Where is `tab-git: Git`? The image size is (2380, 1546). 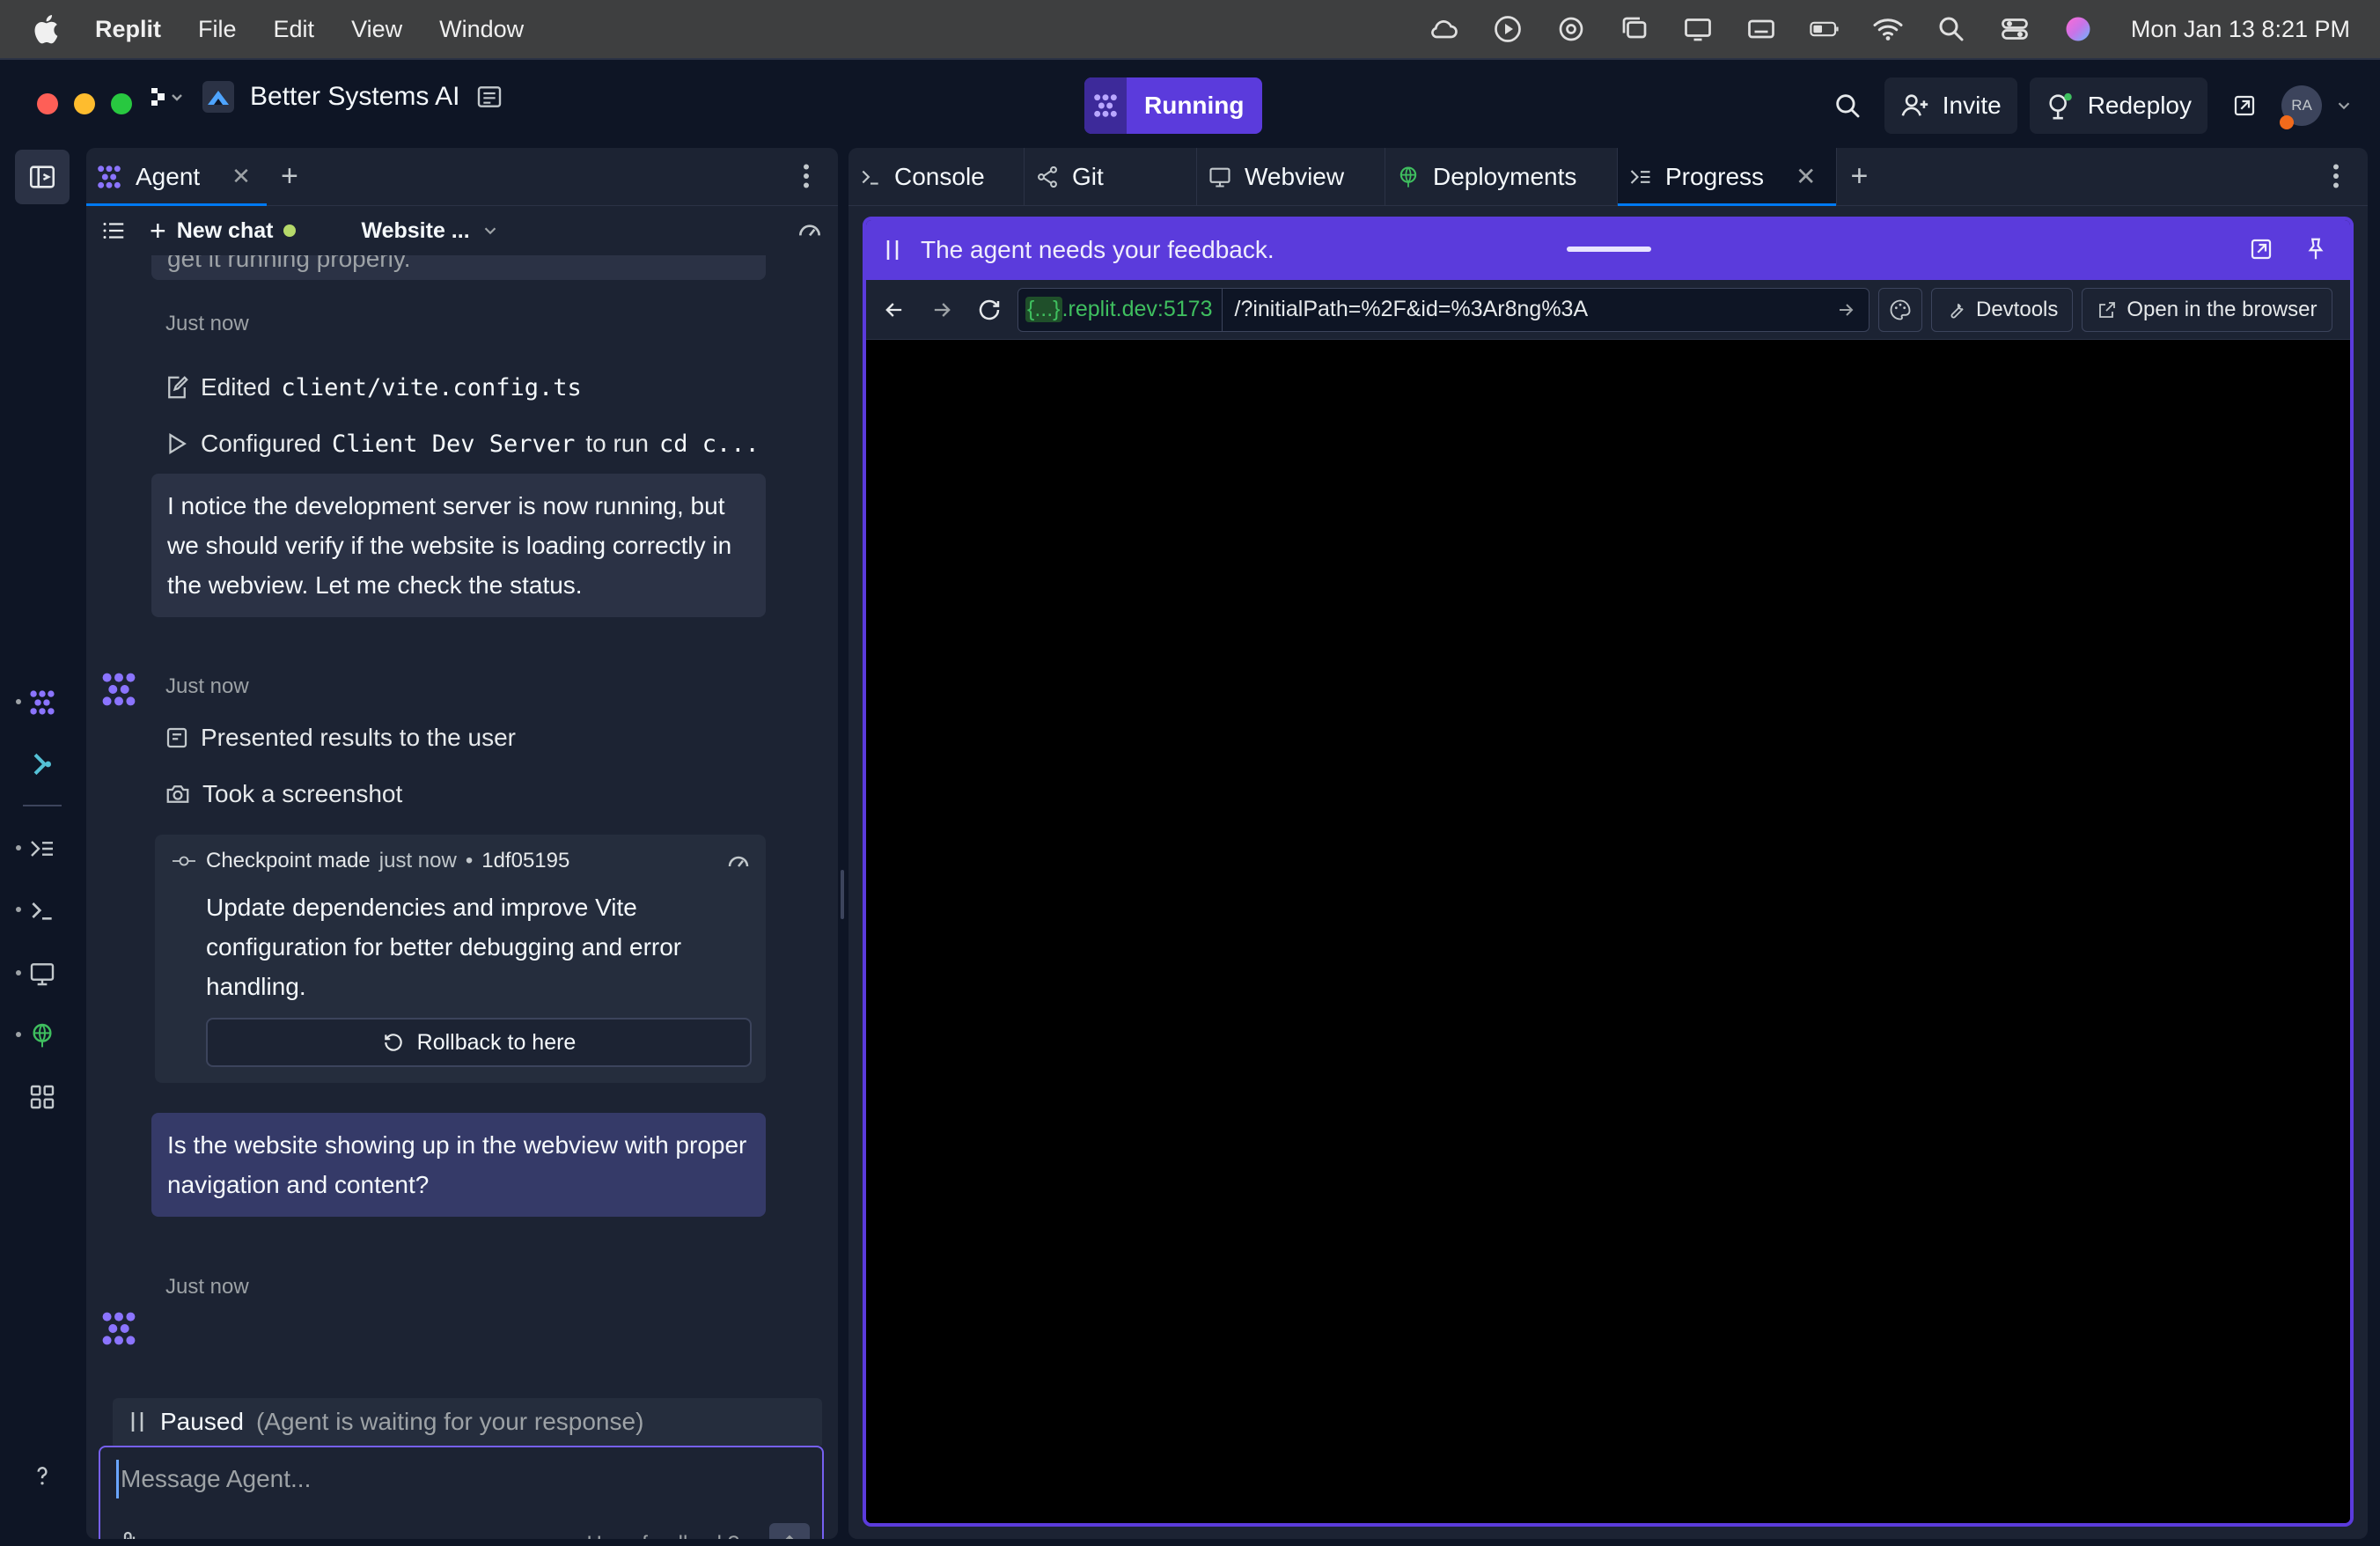 tab-git: Git is located at coordinates (1111, 177).